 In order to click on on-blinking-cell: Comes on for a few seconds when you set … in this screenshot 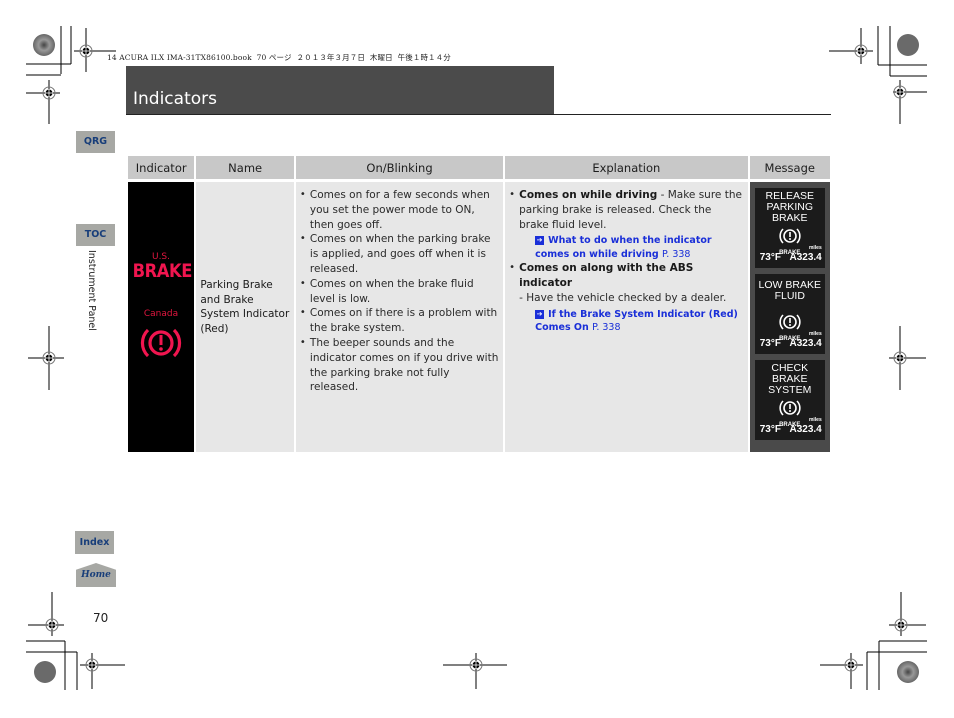, I will do `click(399, 317)`.